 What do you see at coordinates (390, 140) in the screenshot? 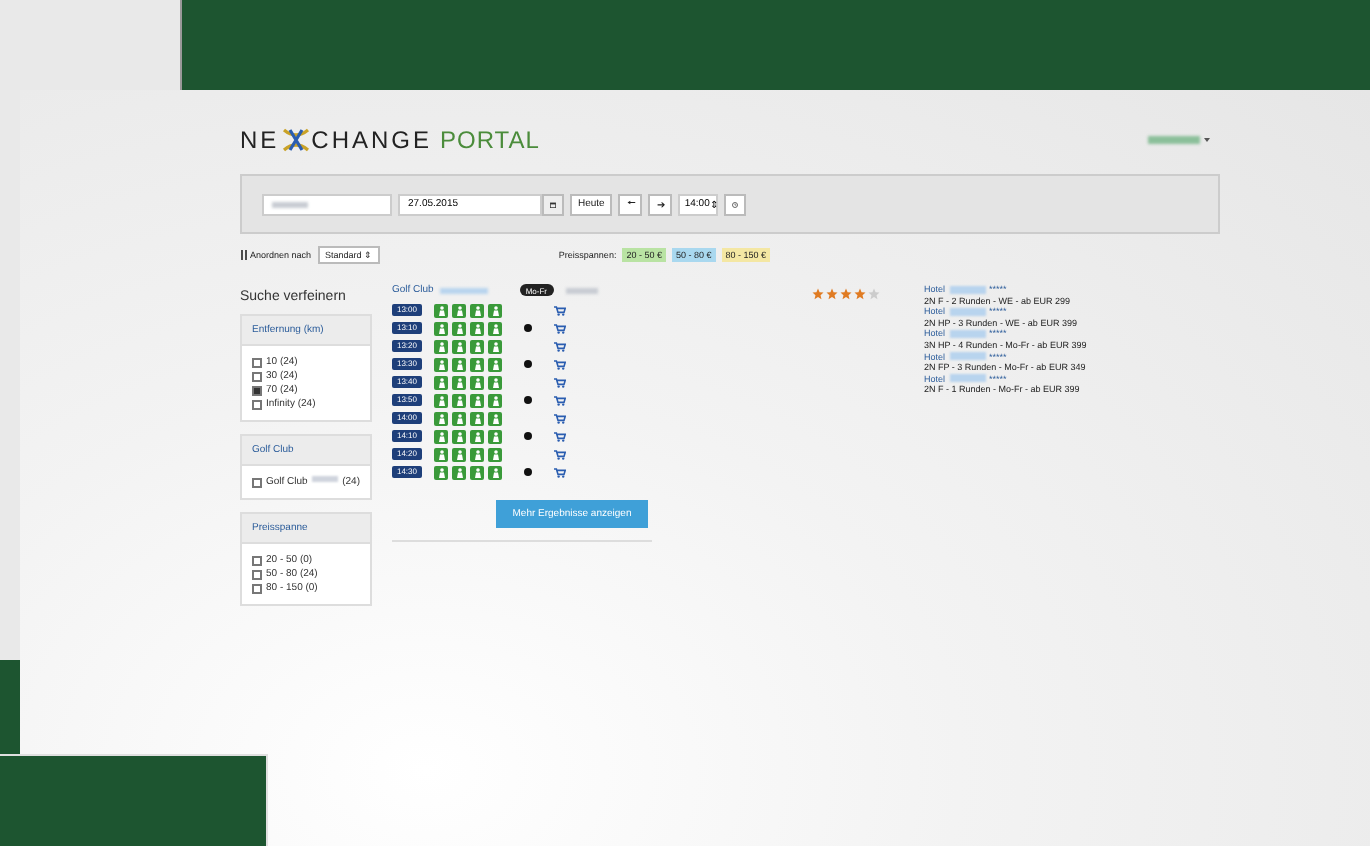
I see `logo: NE CHANGE PORTAL` at bounding box center [390, 140].